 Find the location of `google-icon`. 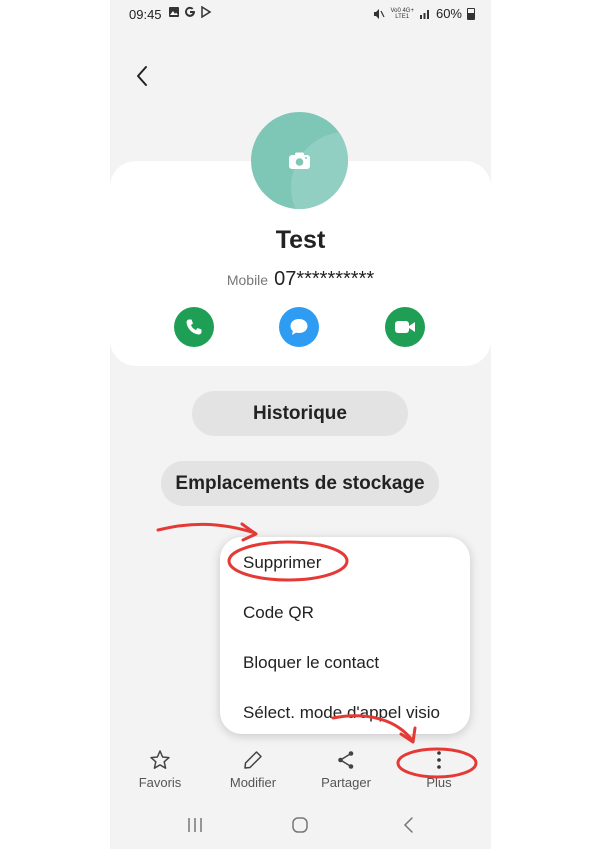

google-icon is located at coordinates (190, 11).